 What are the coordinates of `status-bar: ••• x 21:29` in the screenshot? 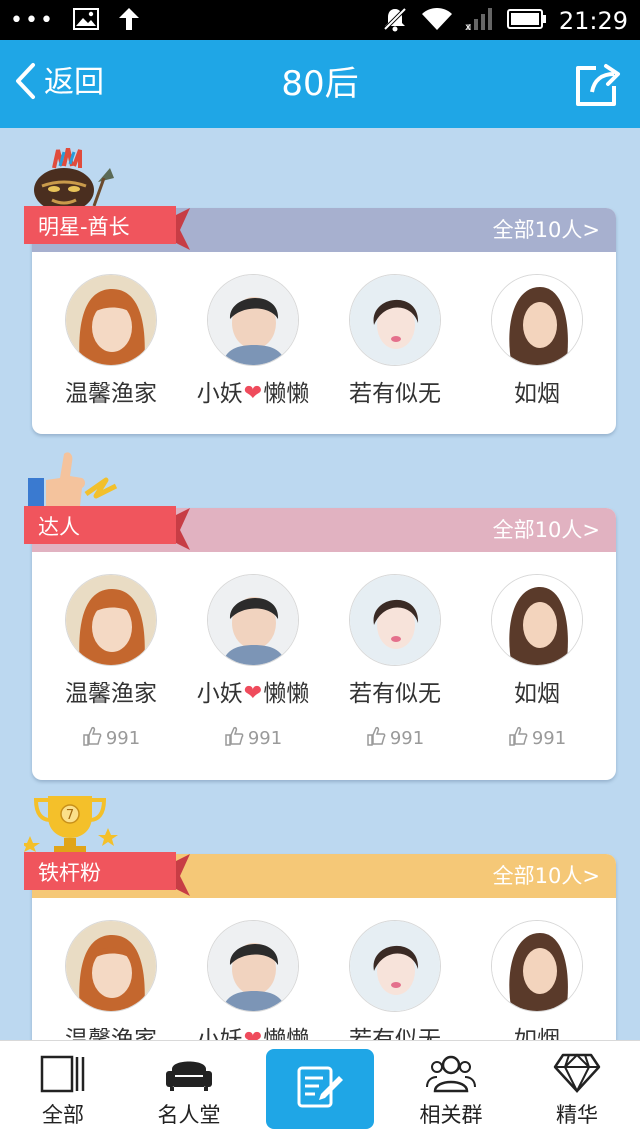 It's located at (320, 20).